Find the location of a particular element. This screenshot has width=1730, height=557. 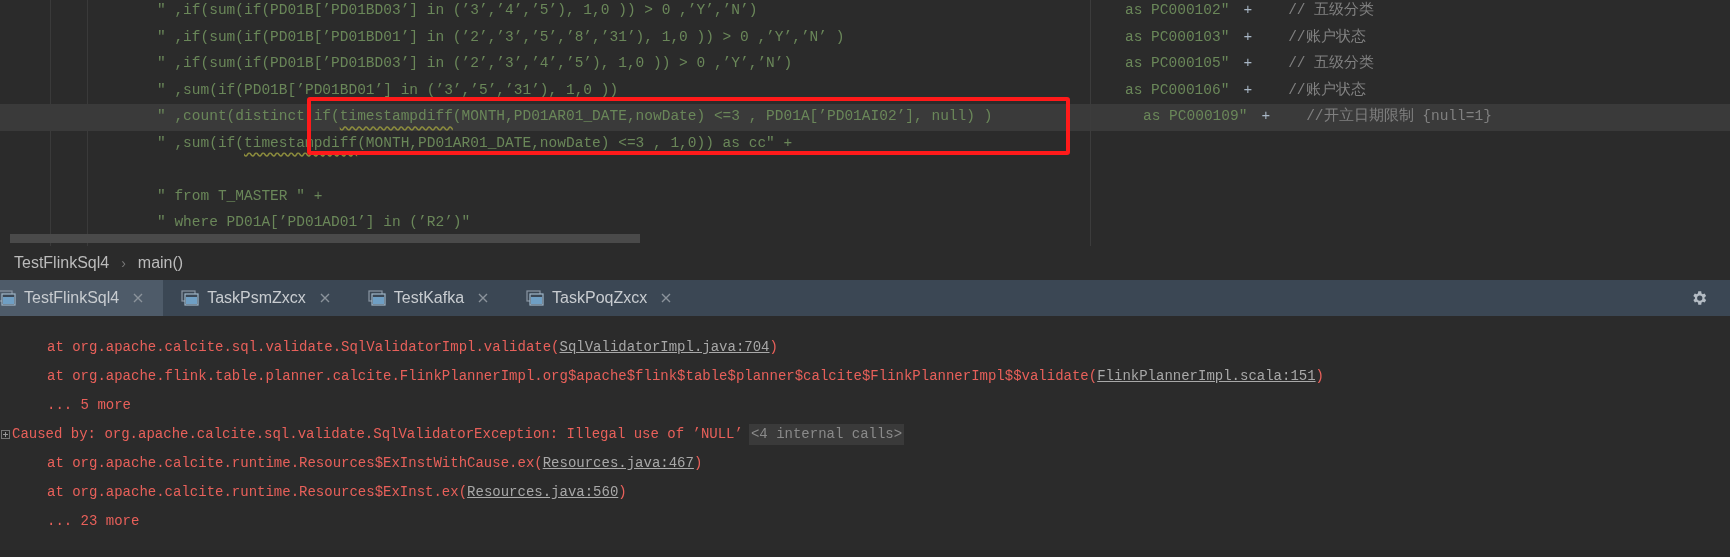

internal-calls-badge: <4 internal calls> is located at coordinates (826, 434).